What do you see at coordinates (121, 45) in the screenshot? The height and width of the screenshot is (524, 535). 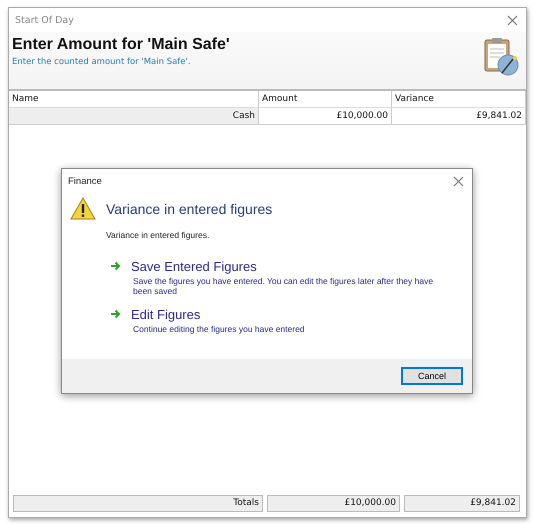 I see `page-heading: Enter Amount for 'Main Safe'` at bounding box center [121, 45].